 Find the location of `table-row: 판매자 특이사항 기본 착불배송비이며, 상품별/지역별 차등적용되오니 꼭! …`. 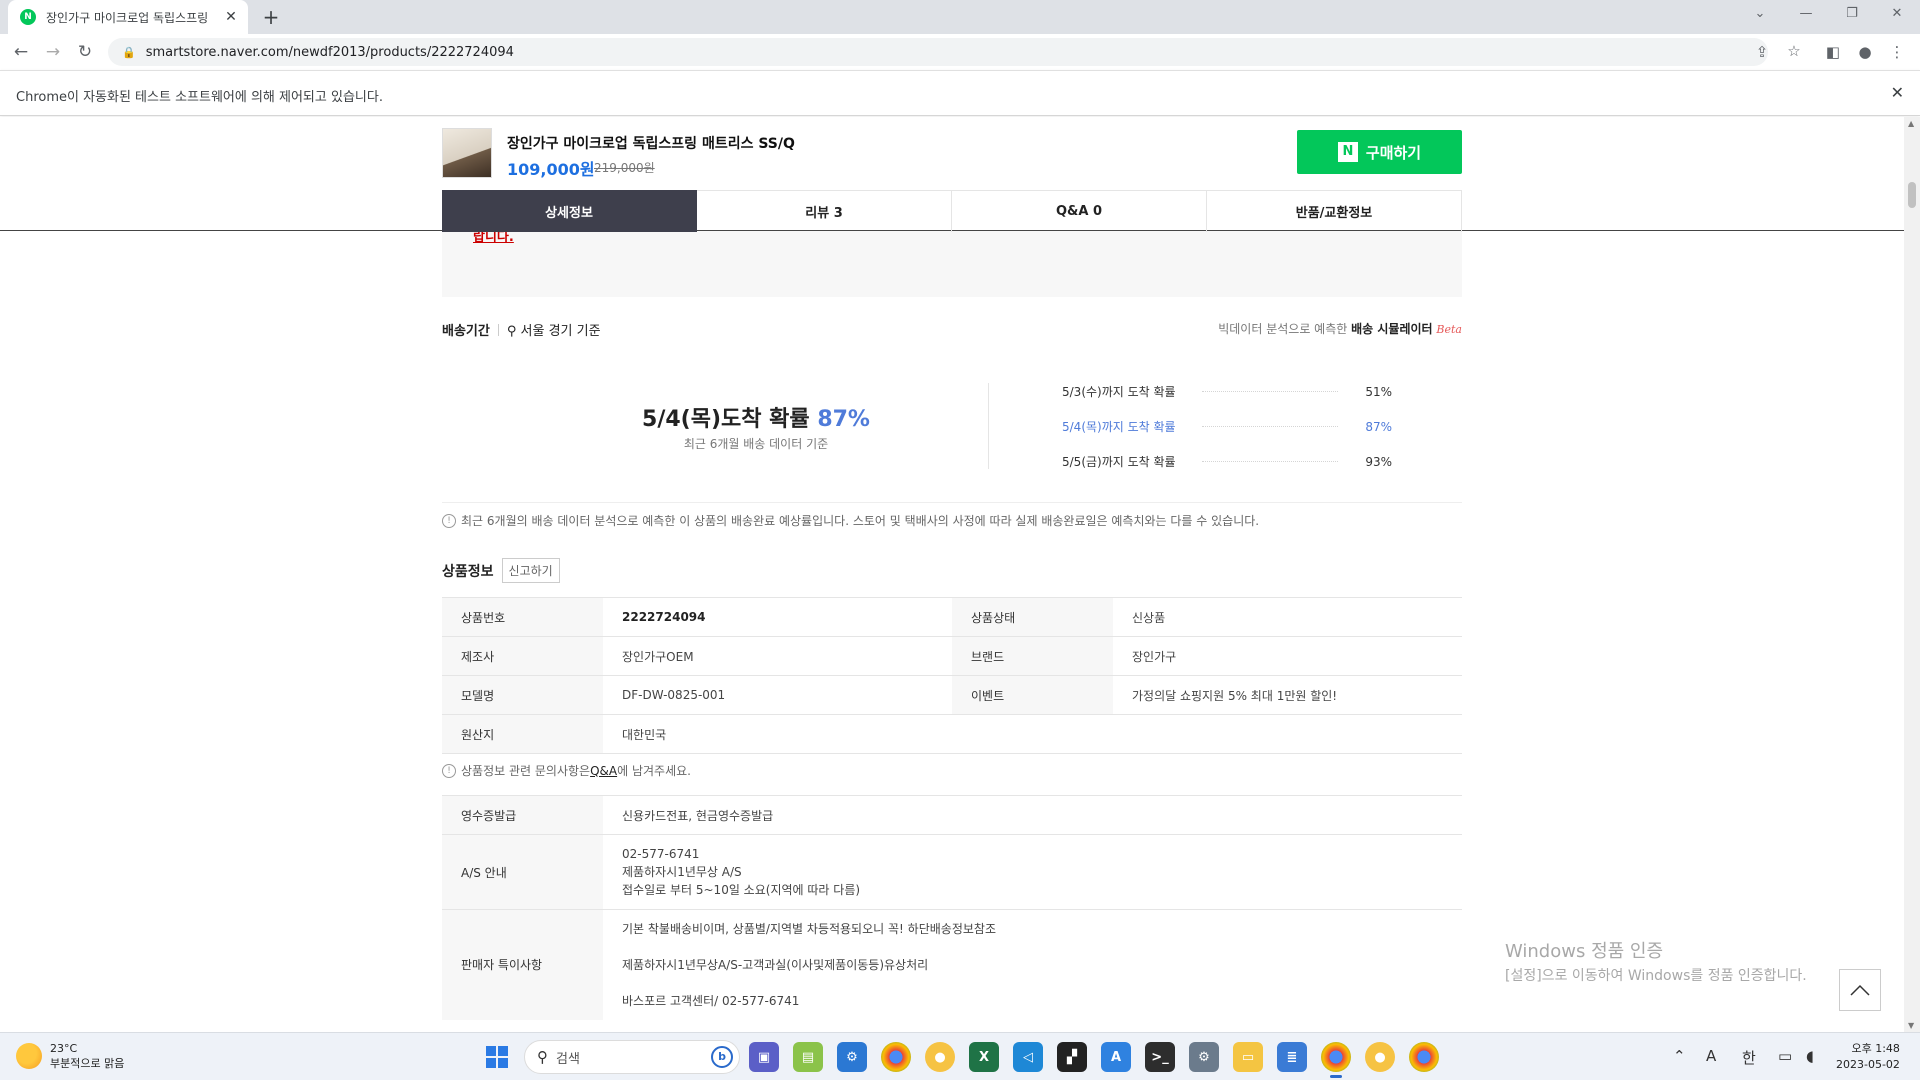

table-row: 판매자 특이사항 기본 착불배송비이며, 상품별/지역별 차등적용되오니 꼭! … is located at coordinates (952, 964).